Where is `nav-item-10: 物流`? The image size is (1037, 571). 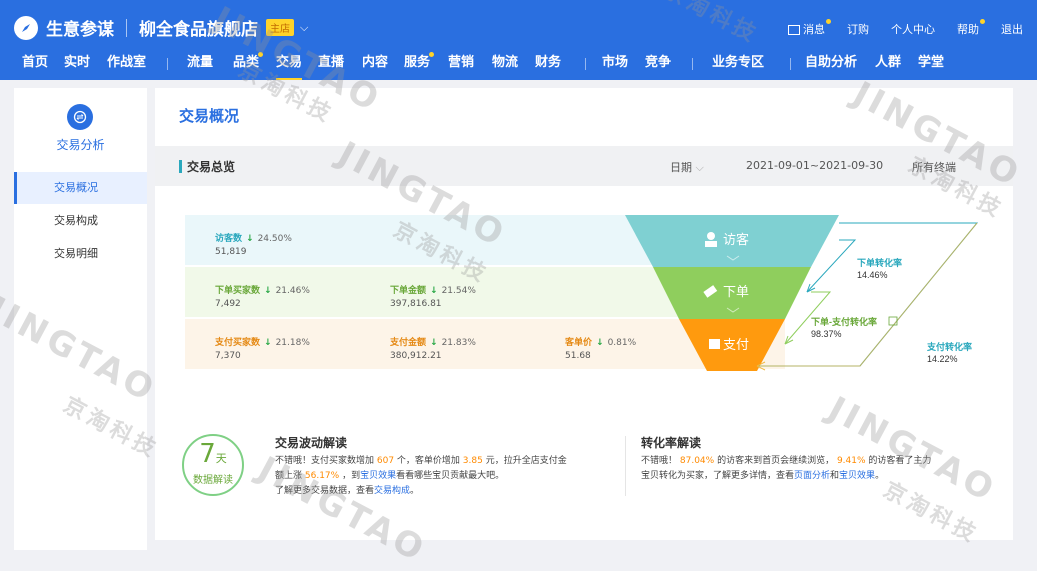 nav-item-10: 物流 is located at coordinates (505, 66).